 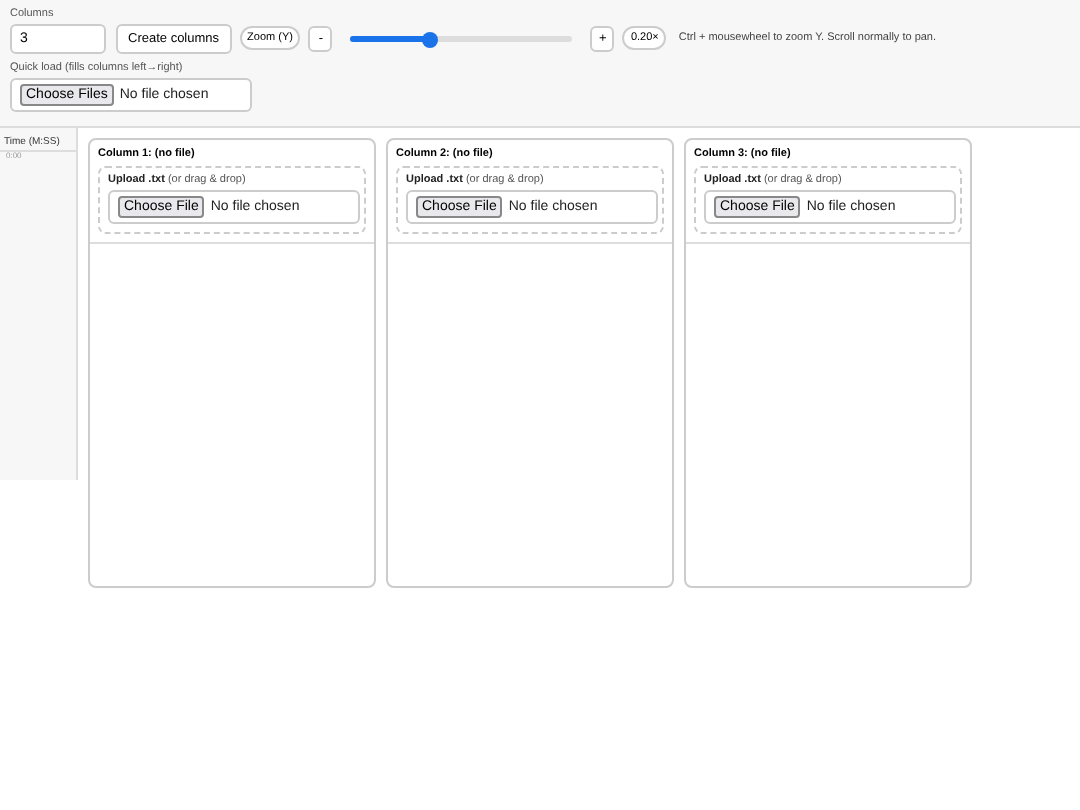 I want to click on slider-thumb, so click(x=430, y=39).